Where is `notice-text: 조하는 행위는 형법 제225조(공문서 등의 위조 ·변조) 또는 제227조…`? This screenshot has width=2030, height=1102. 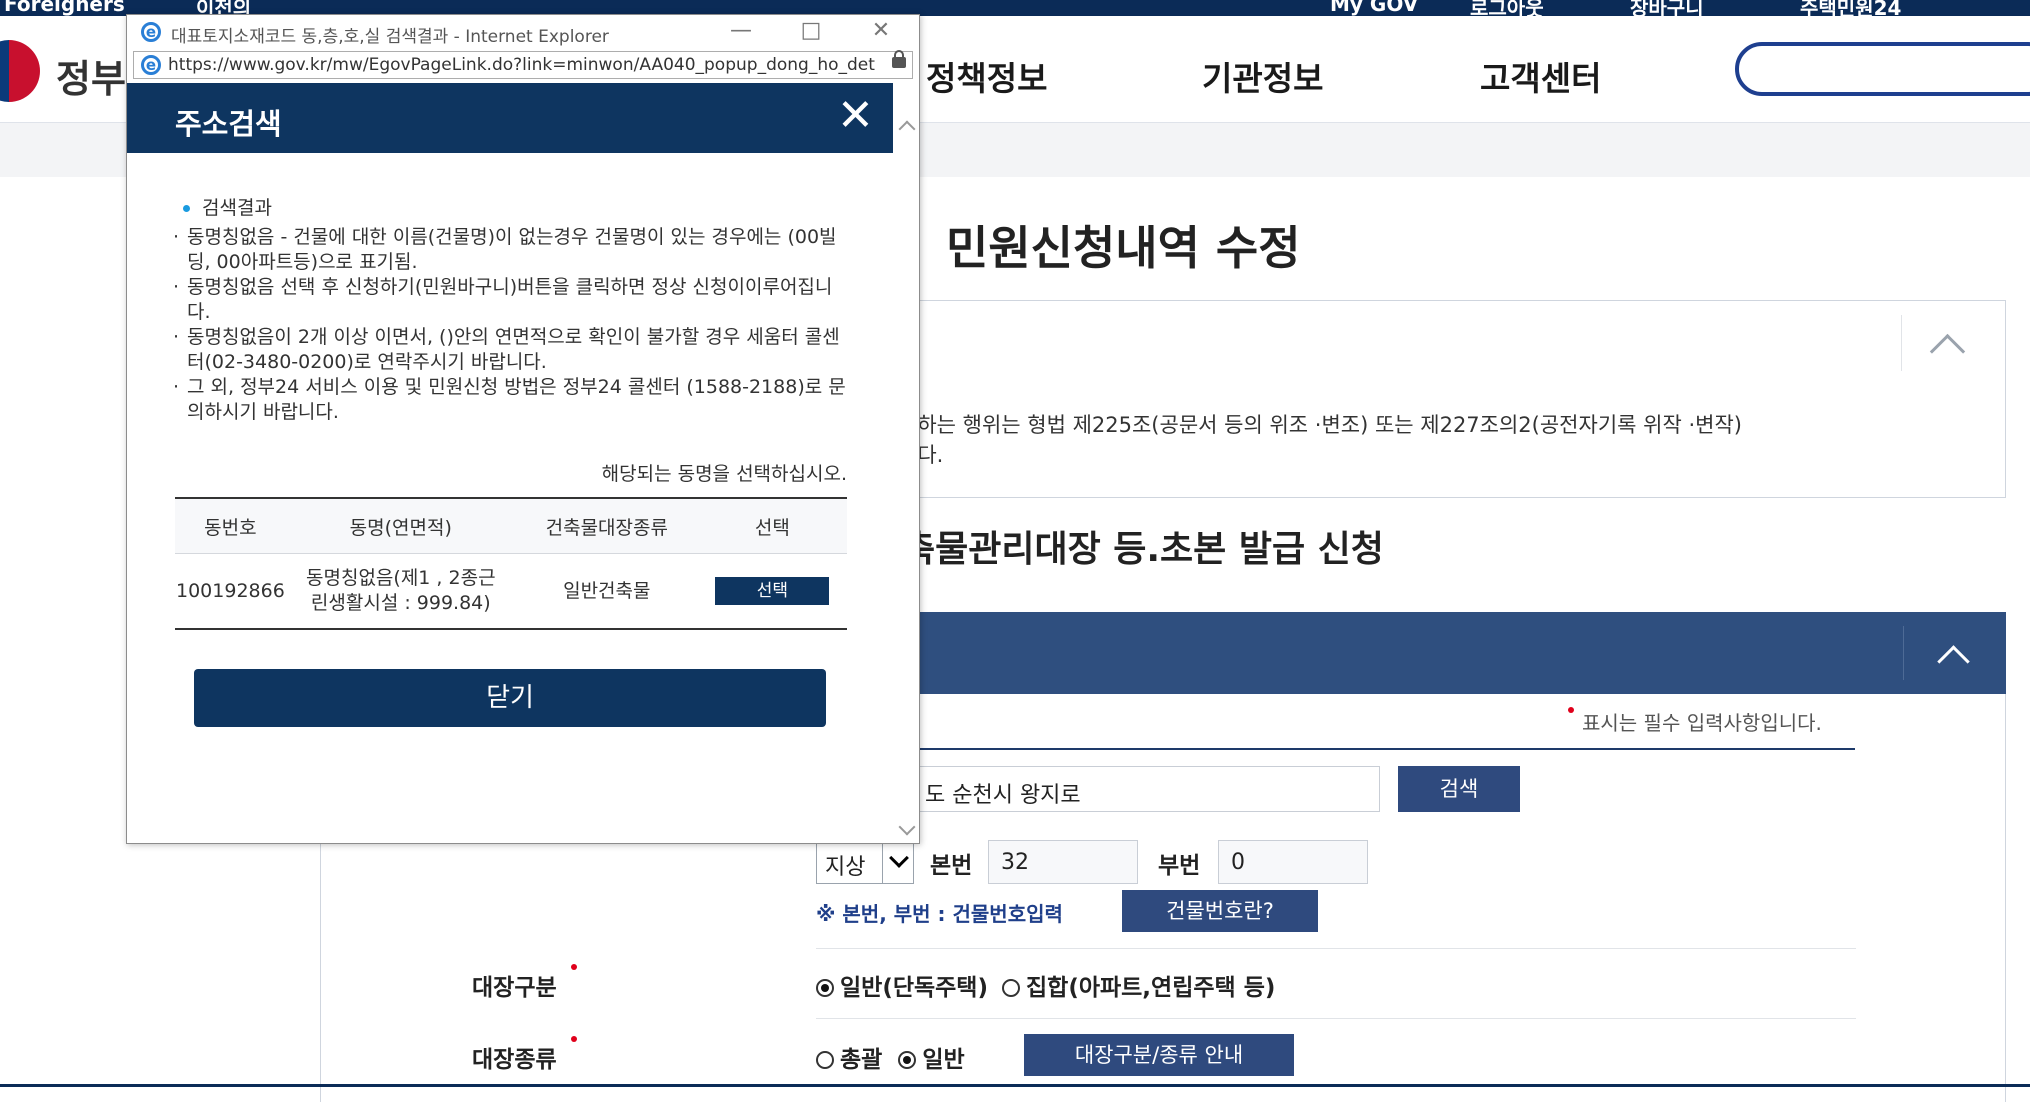
notice-text: 조하는 행위는 형법 제225조(공문서 등의 위조 ·변조) 또는 제227조… is located at coordinates (1320, 440).